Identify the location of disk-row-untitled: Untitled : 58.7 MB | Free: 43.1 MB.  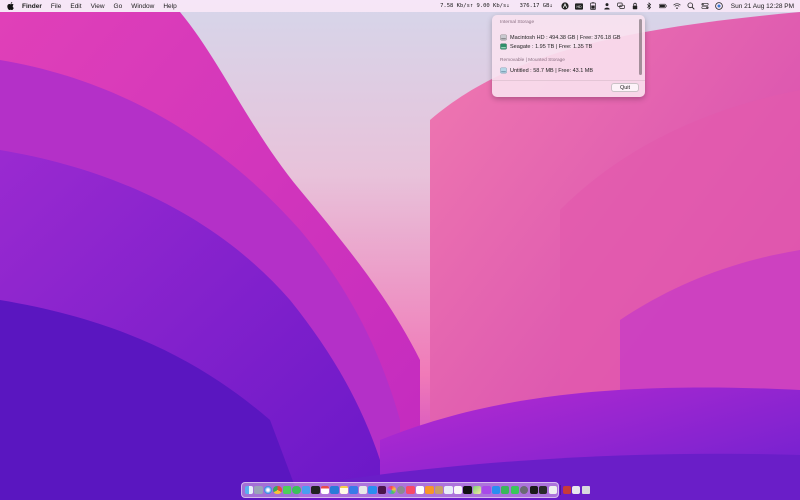
(546, 70).